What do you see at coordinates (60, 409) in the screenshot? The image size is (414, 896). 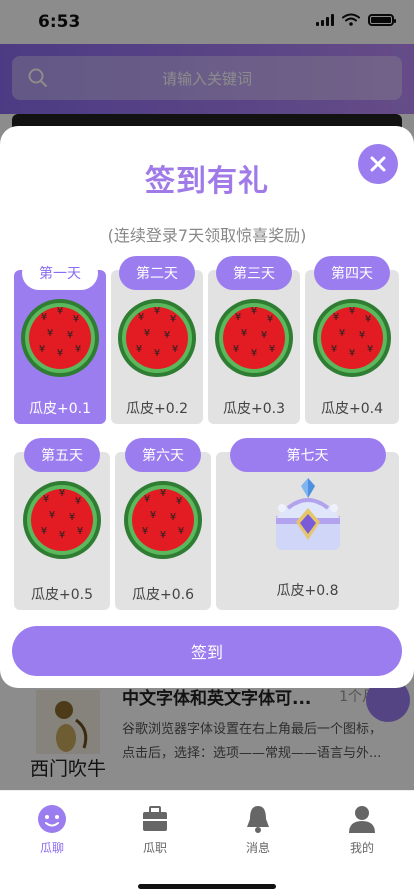 I see `day-reward: 瓜皮+0.1` at bounding box center [60, 409].